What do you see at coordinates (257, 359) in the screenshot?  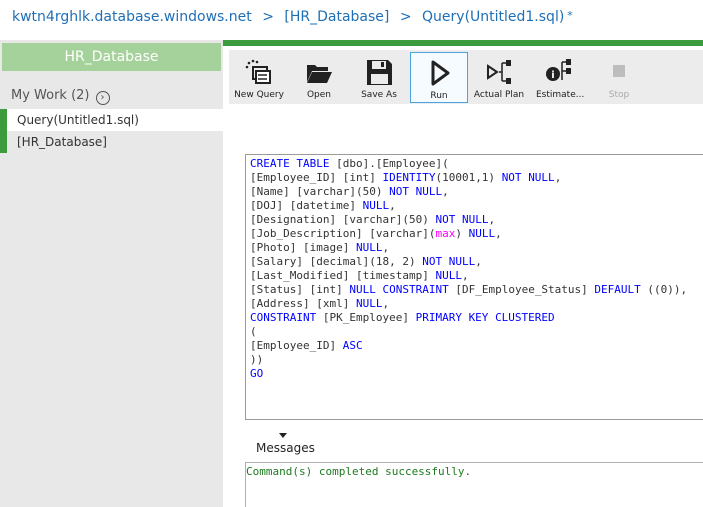 I see `code-line: ))` at bounding box center [257, 359].